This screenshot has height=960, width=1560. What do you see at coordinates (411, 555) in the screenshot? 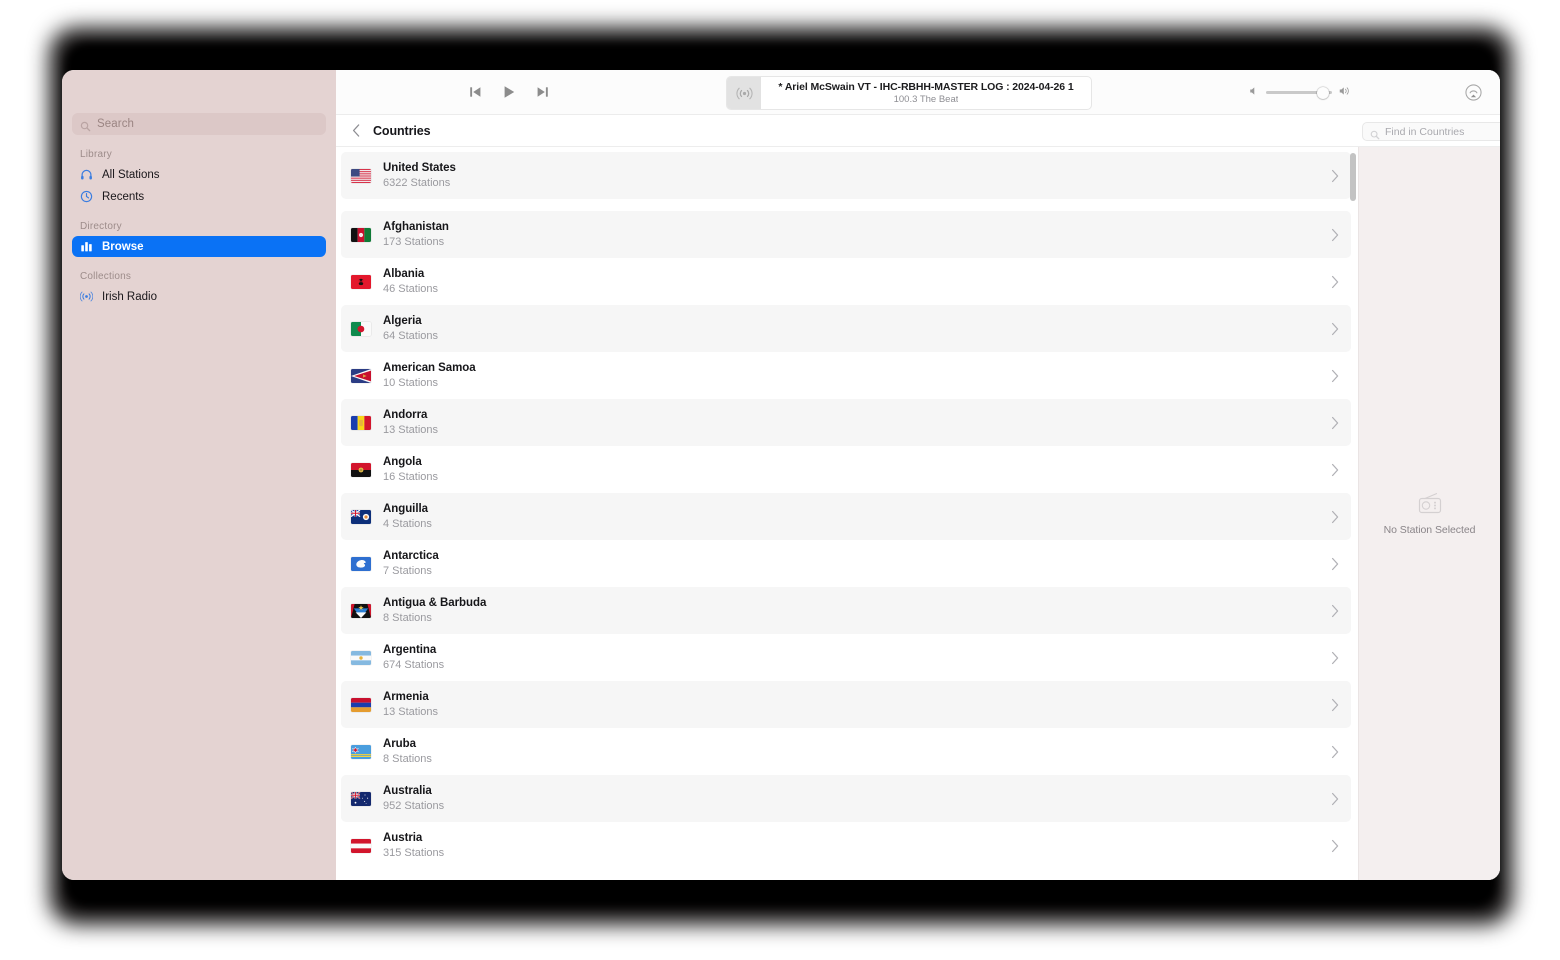
I see `country-name: Antarctica` at bounding box center [411, 555].